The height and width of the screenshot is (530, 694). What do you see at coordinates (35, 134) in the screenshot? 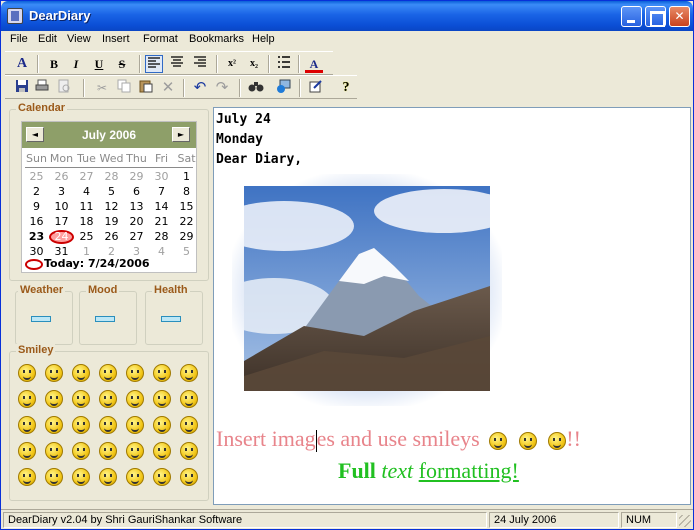
I see `prev-month-button: ◄` at bounding box center [35, 134].